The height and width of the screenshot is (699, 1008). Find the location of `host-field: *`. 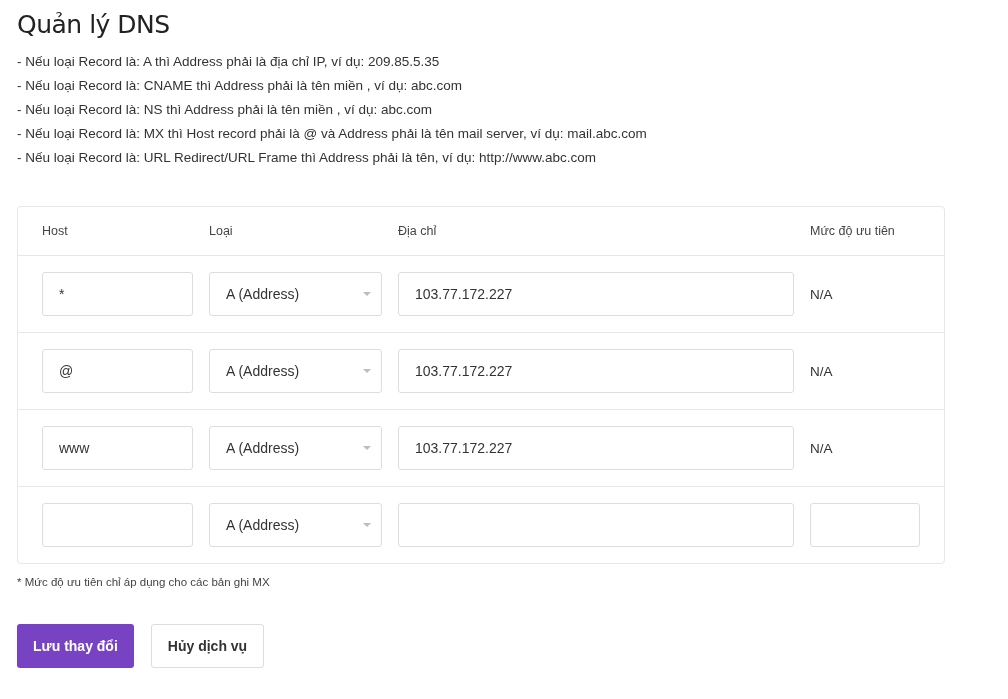

host-field: * is located at coordinates (117, 294).